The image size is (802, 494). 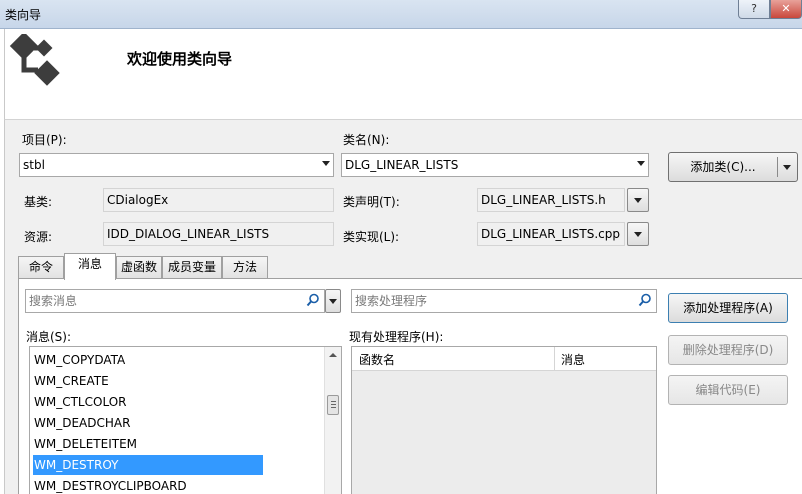 What do you see at coordinates (148, 465) in the screenshot?
I see `list-item-selected: WM_DESTROY` at bounding box center [148, 465].